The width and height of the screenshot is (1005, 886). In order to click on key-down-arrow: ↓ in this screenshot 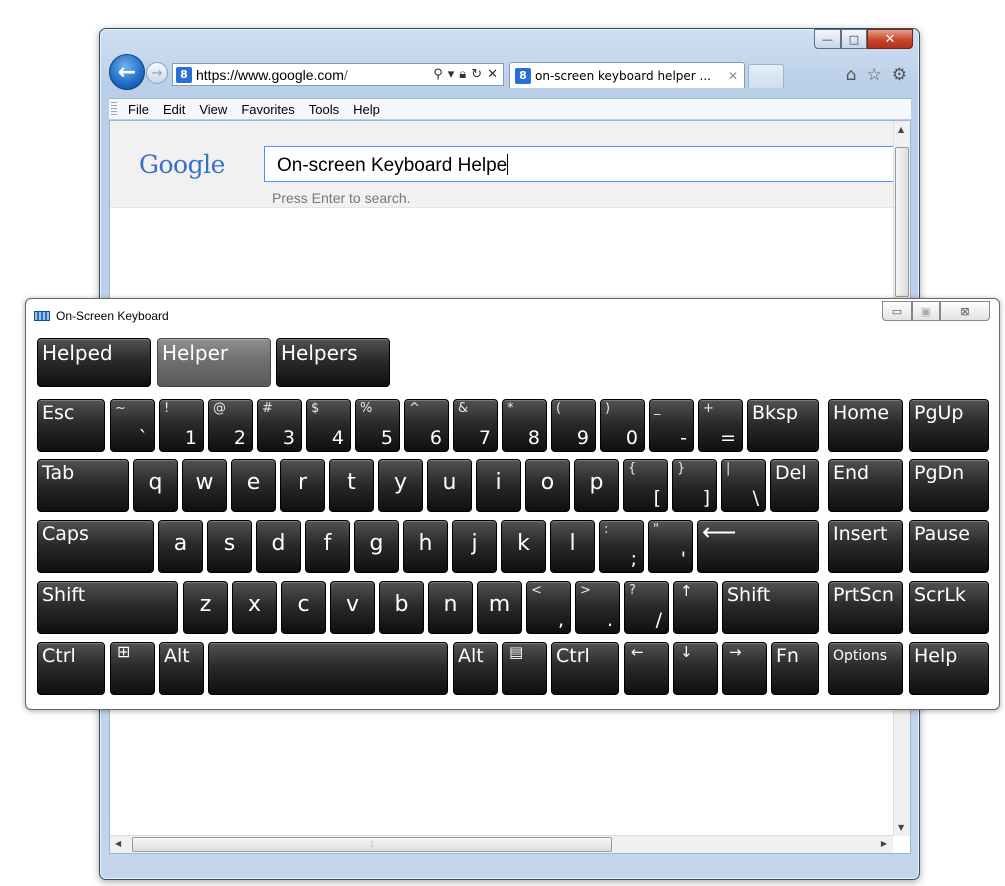, I will do `click(695, 668)`.